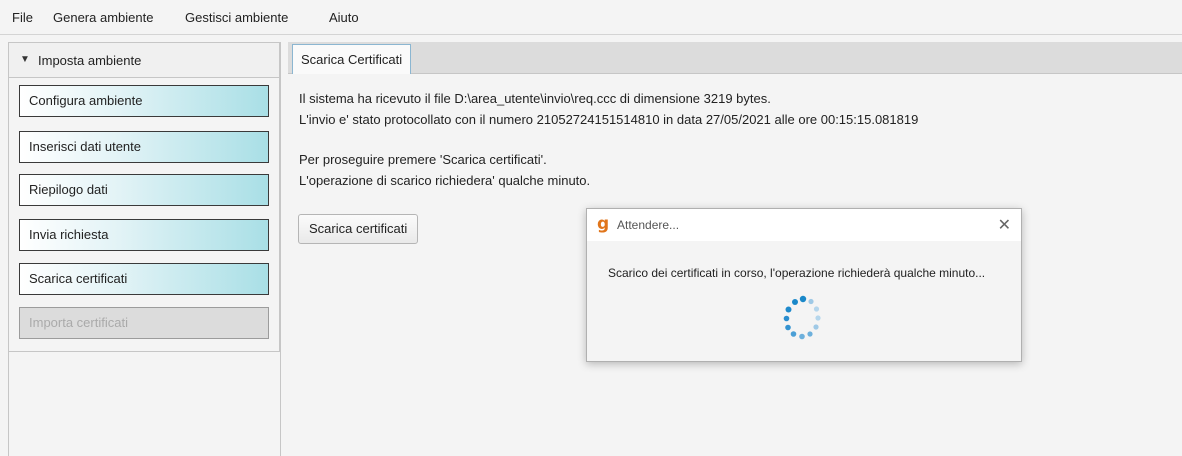 The height and width of the screenshot is (456, 1182). Describe the element at coordinates (603, 224) in the screenshot. I see `app-logo-icon: g` at that location.